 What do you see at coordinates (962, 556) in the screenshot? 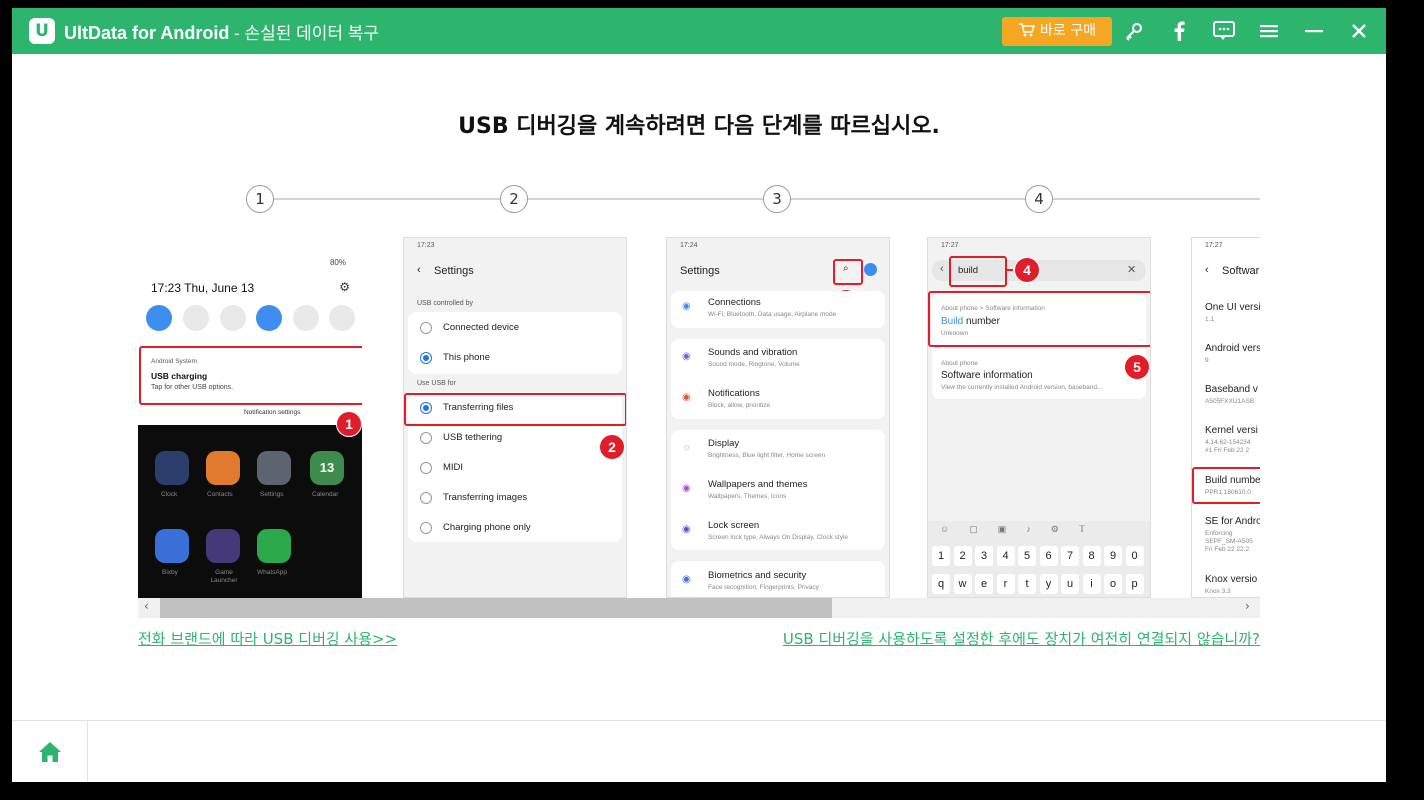
I see `keyboard-key: 2` at bounding box center [962, 556].